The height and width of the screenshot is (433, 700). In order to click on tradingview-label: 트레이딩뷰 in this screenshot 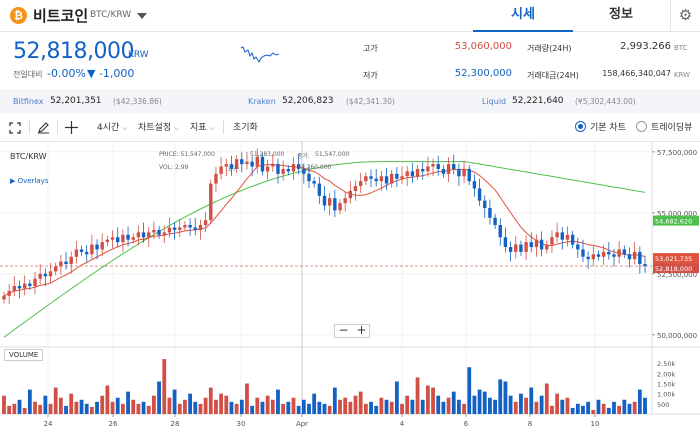, I will do `click(671, 126)`.